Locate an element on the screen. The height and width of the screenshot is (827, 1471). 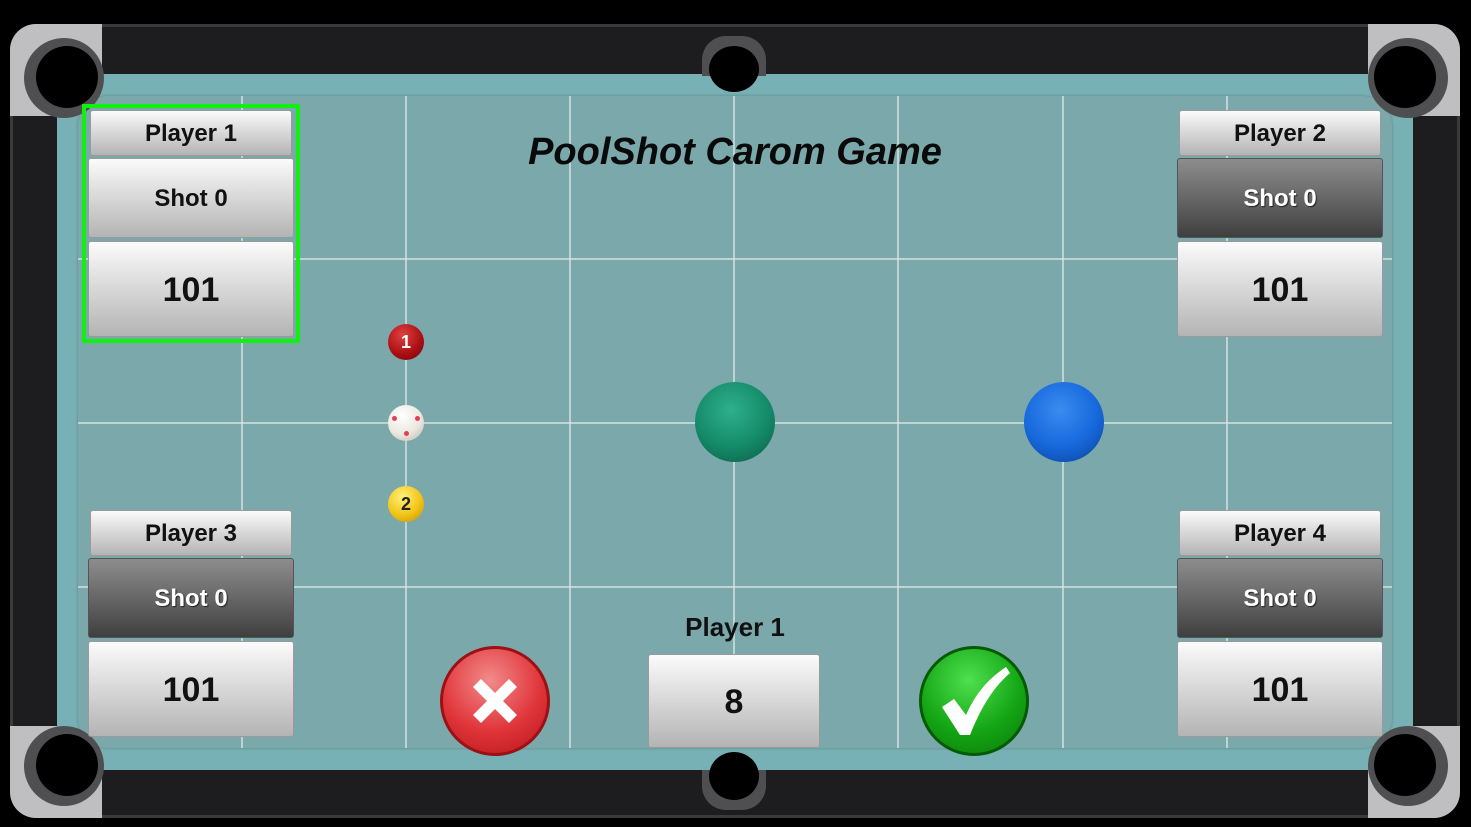
player-panel-2: Player 2 Shot 0 101 is located at coordinates (1280, 223).